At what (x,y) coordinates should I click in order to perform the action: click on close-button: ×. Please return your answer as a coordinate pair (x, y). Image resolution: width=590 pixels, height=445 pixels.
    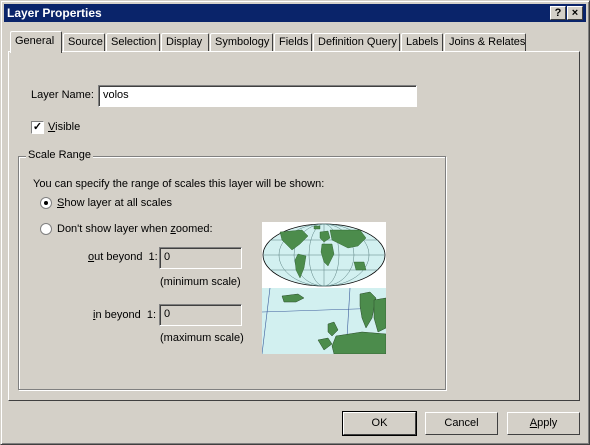
    Looking at the image, I should click on (575, 13).